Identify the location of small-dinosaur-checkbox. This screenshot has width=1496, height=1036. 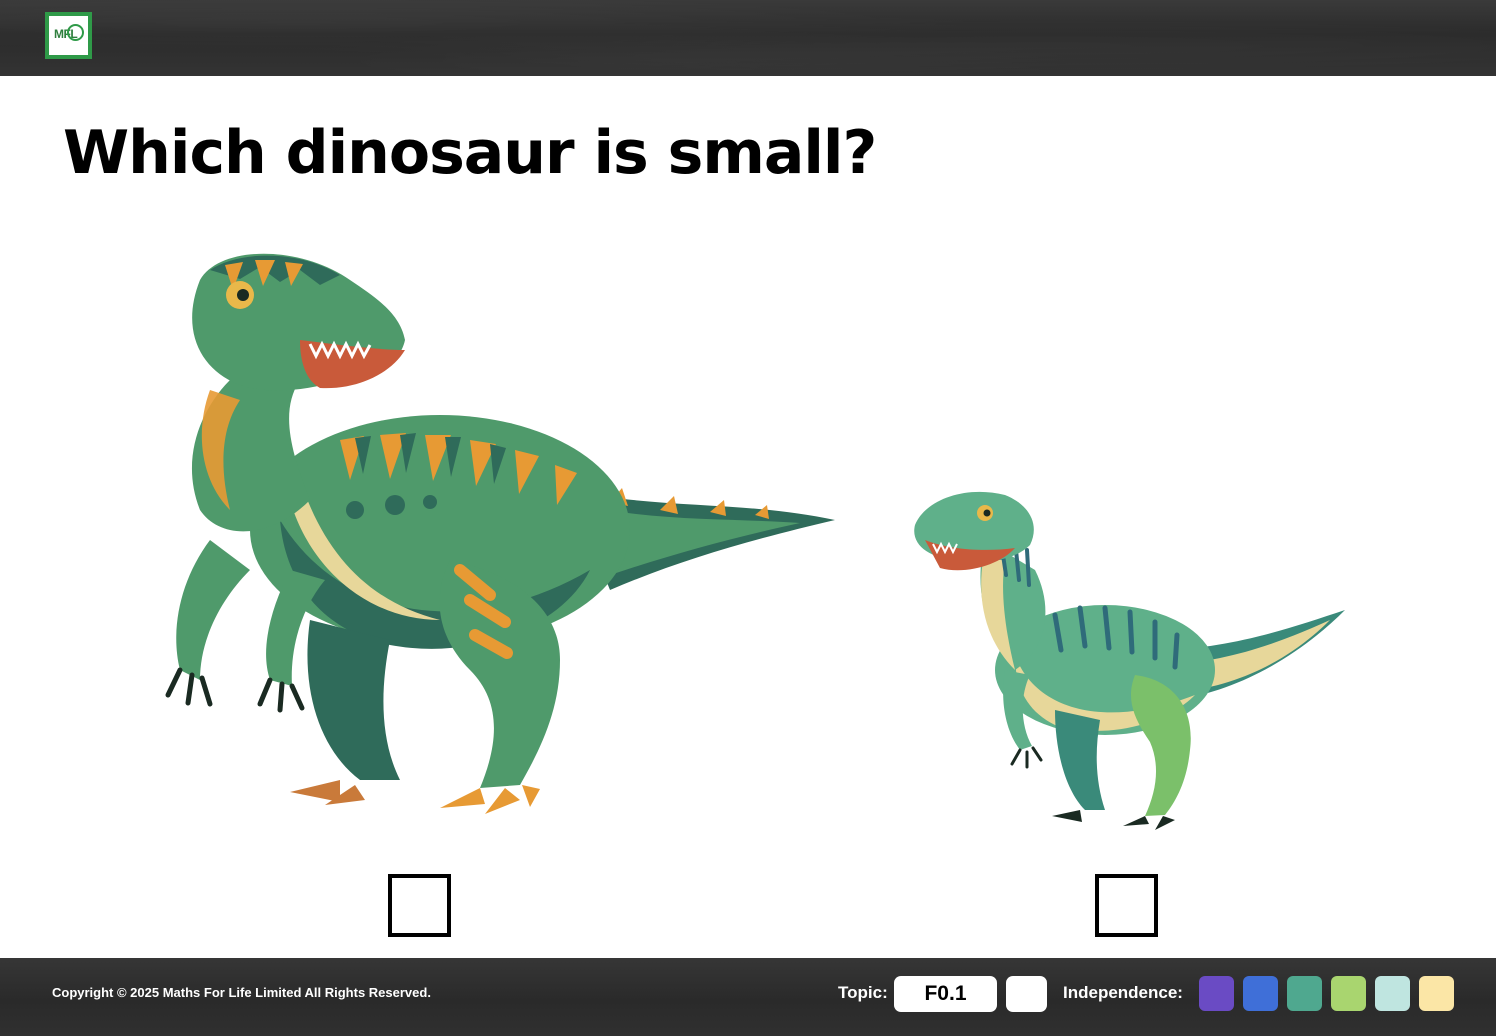
(1126, 905).